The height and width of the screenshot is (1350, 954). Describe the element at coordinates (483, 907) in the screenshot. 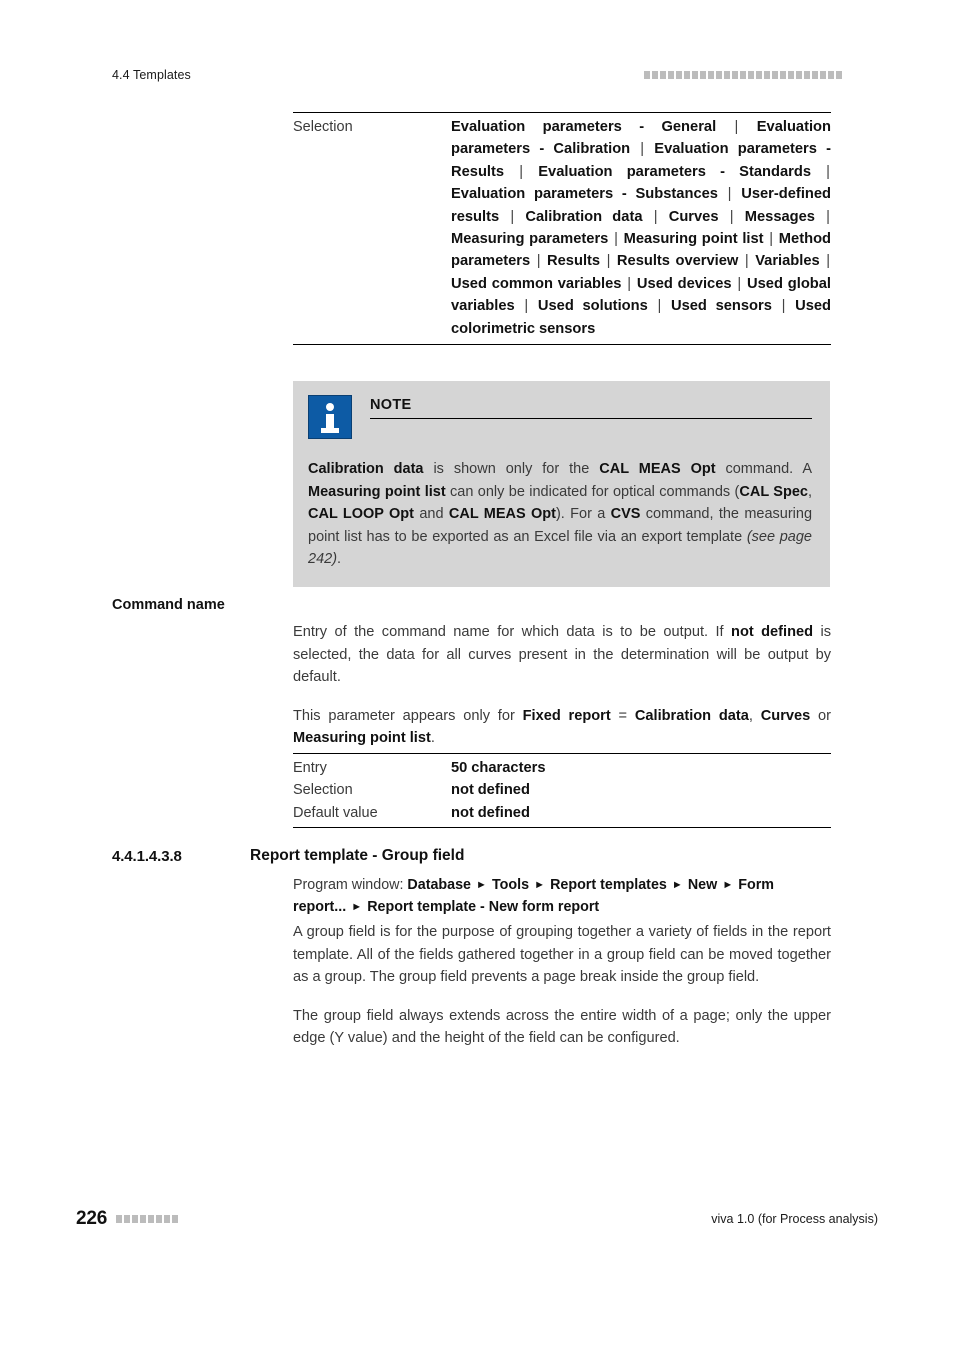

I see `breadcrumb-item: Report template - New form report` at that location.